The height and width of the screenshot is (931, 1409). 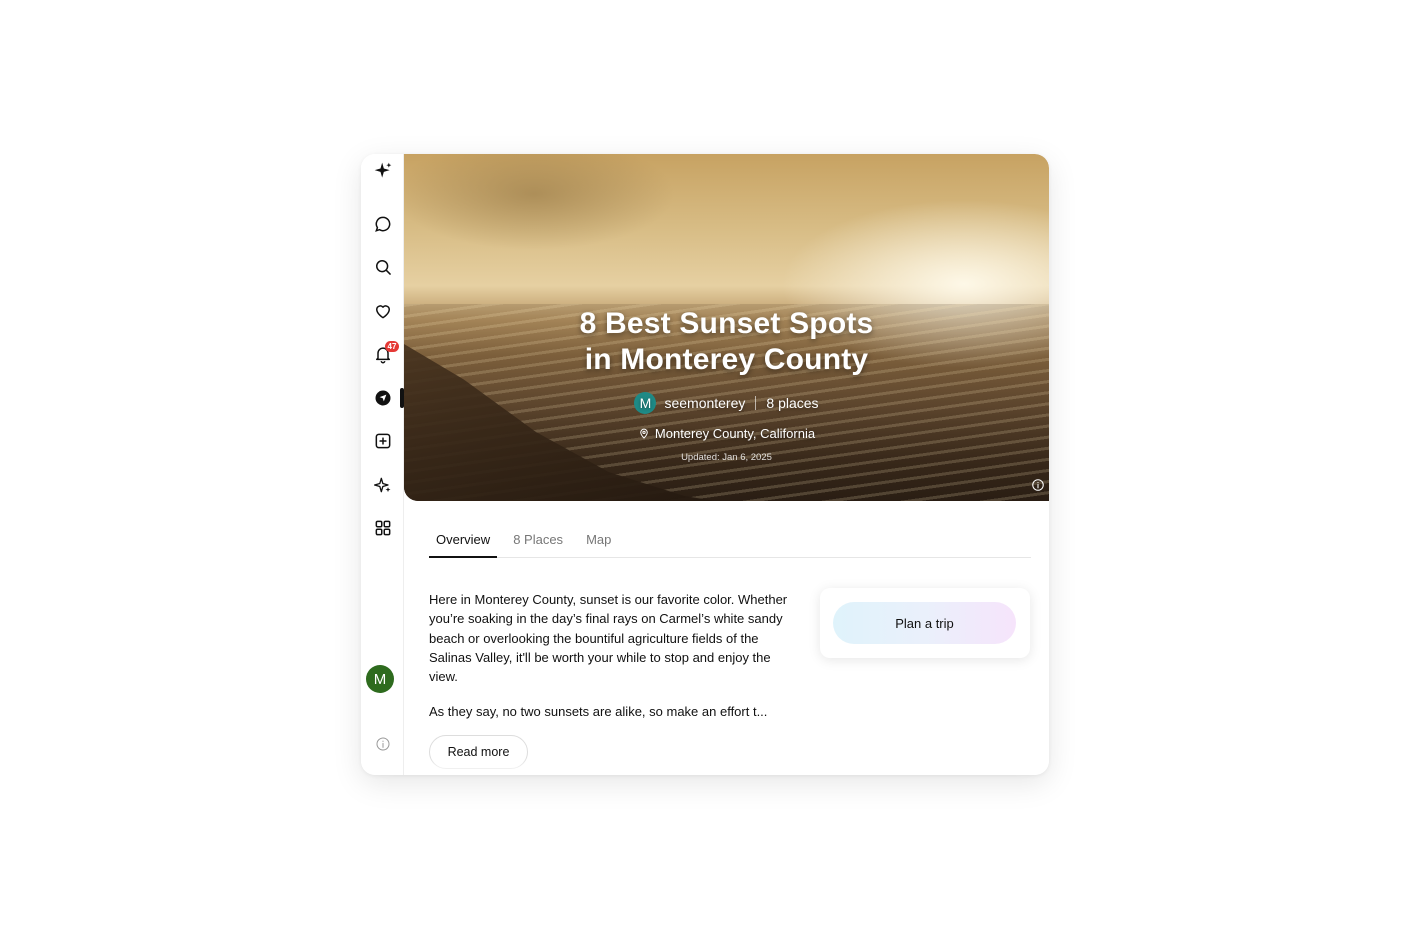 I want to click on plan-trip-card: Plan a trip, so click(x=925, y=623).